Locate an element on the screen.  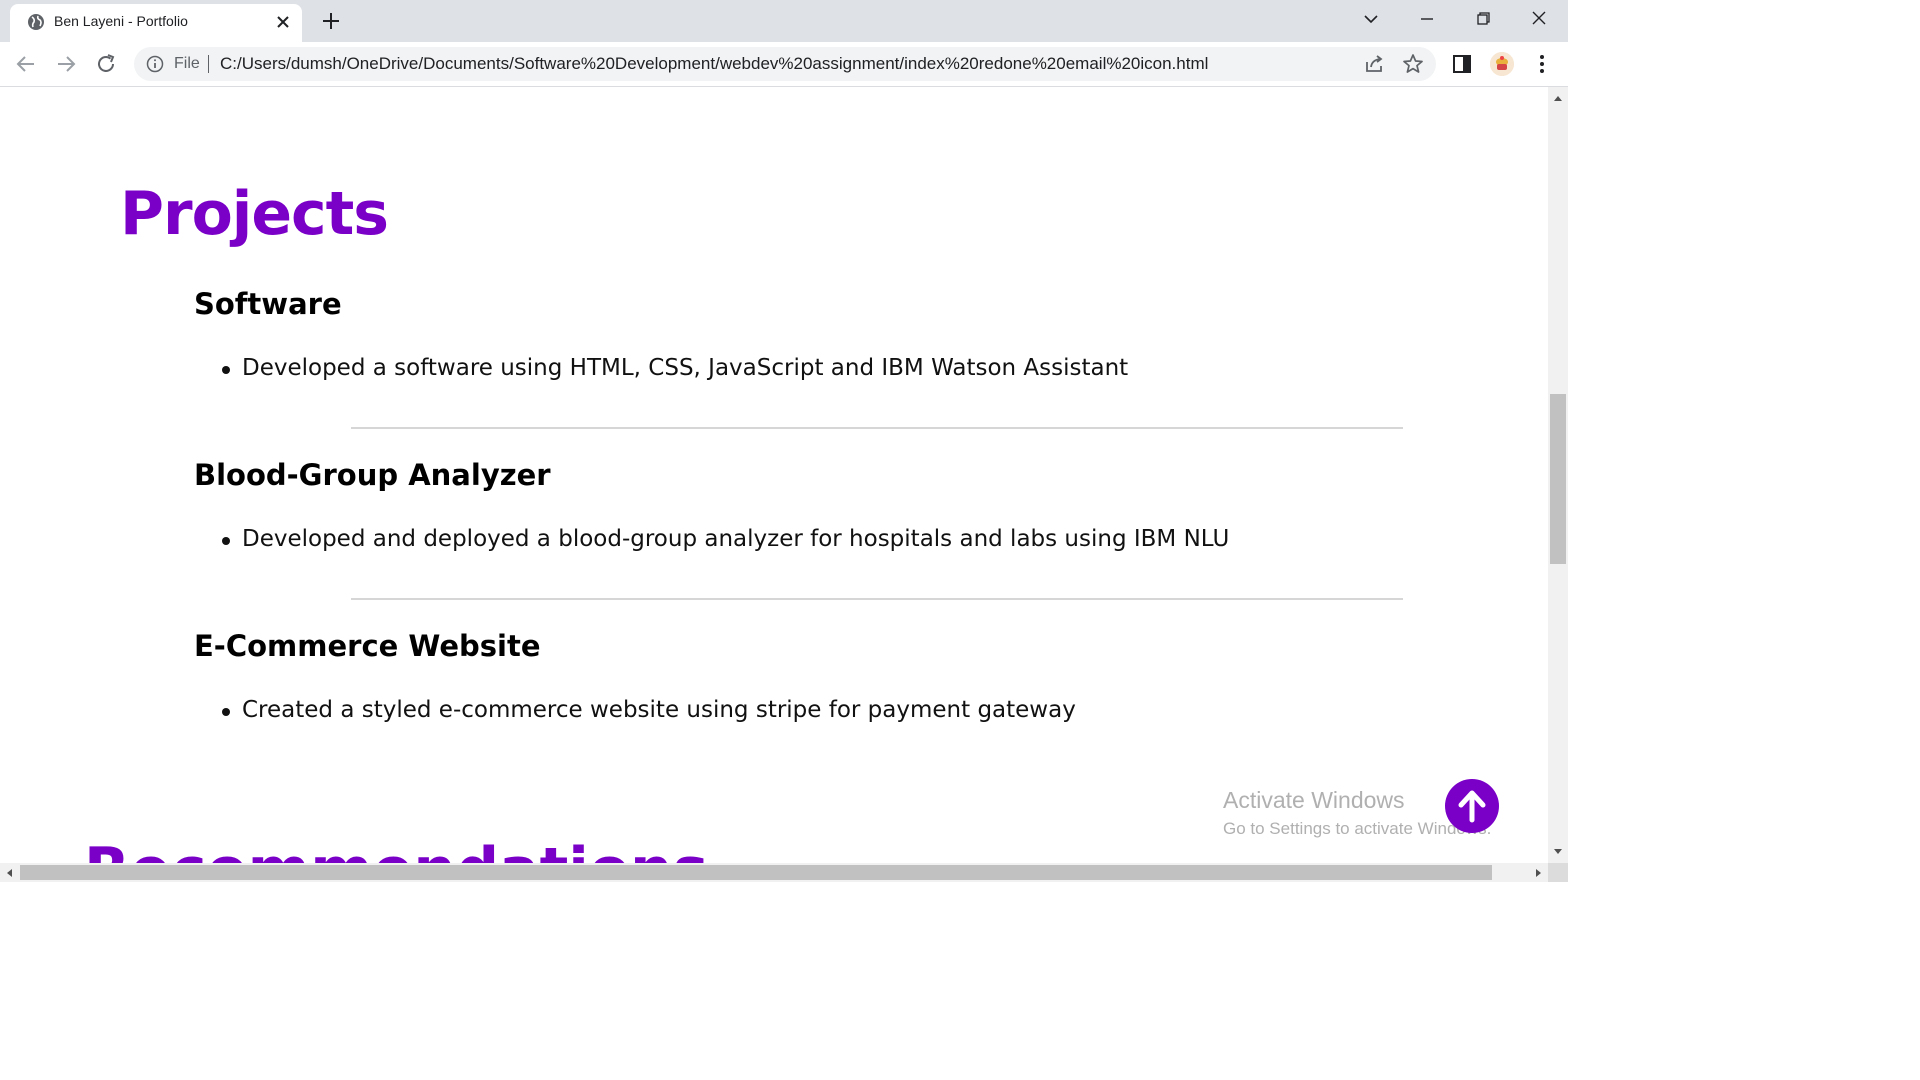
next-section-heading: Recommendations is located at coordinates (396, 849).